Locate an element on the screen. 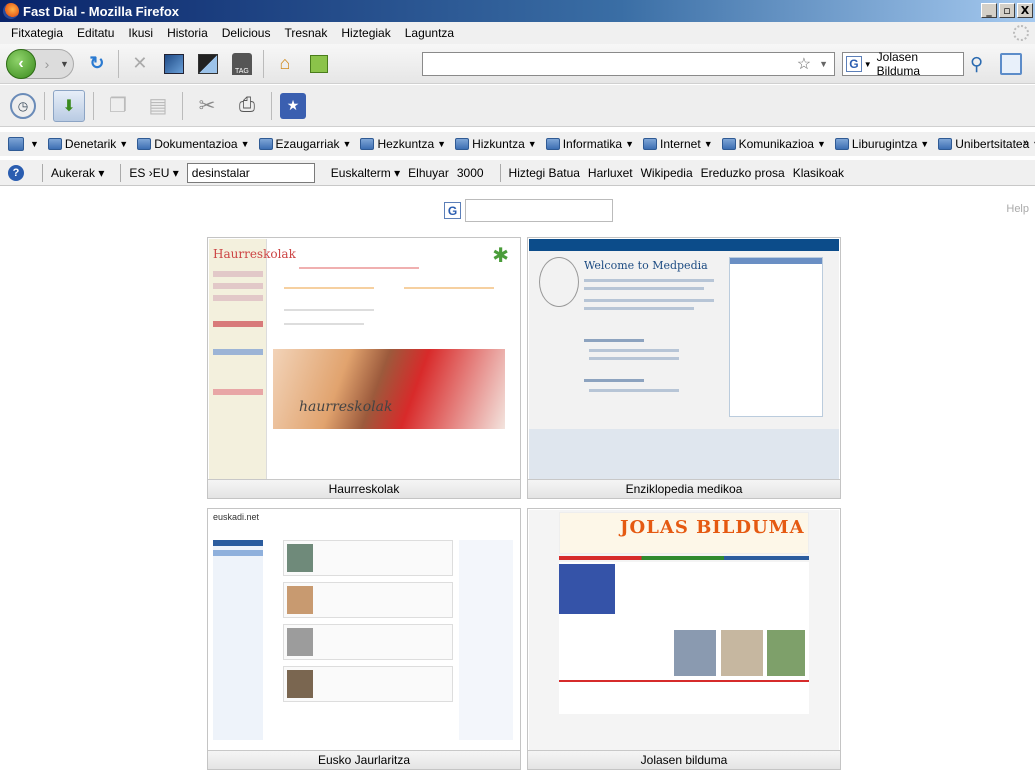  paste-icon: ▤ is located at coordinates (158, 106).